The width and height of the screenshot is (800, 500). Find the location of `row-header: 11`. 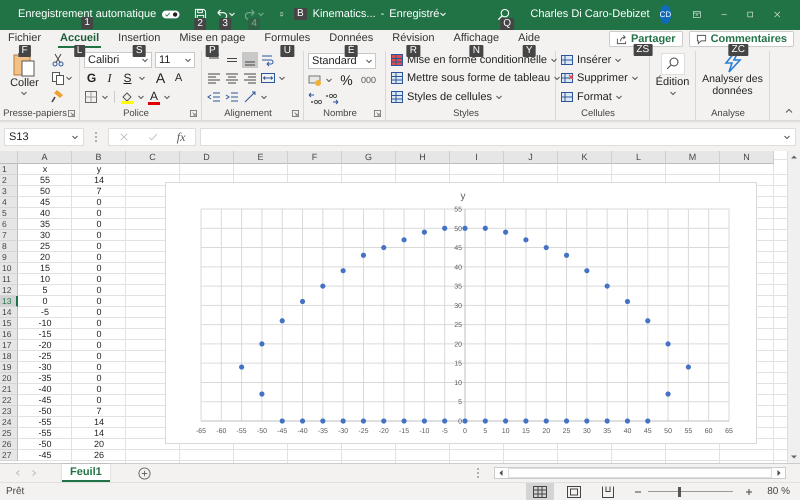

row-header: 11 is located at coordinates (9, 279).